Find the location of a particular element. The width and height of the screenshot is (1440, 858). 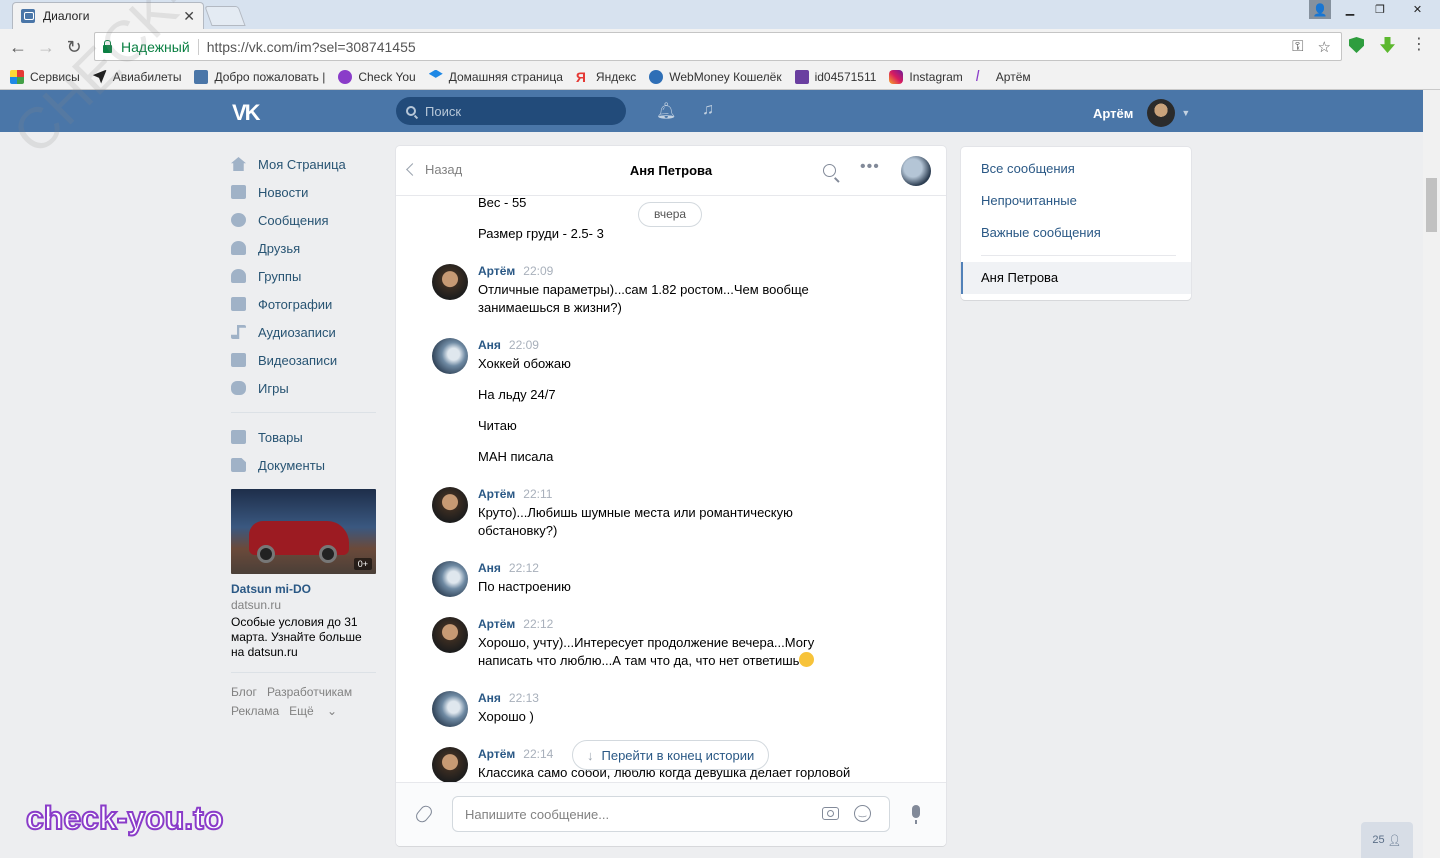

minimize-button: ▁ is located at coordinates (1350, 9).